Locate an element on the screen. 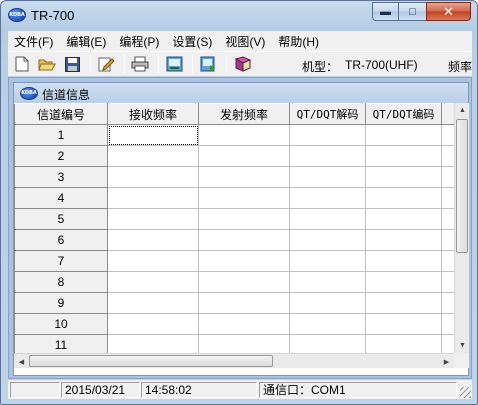  close-button: ✕ is located at coordinates (448, 11).